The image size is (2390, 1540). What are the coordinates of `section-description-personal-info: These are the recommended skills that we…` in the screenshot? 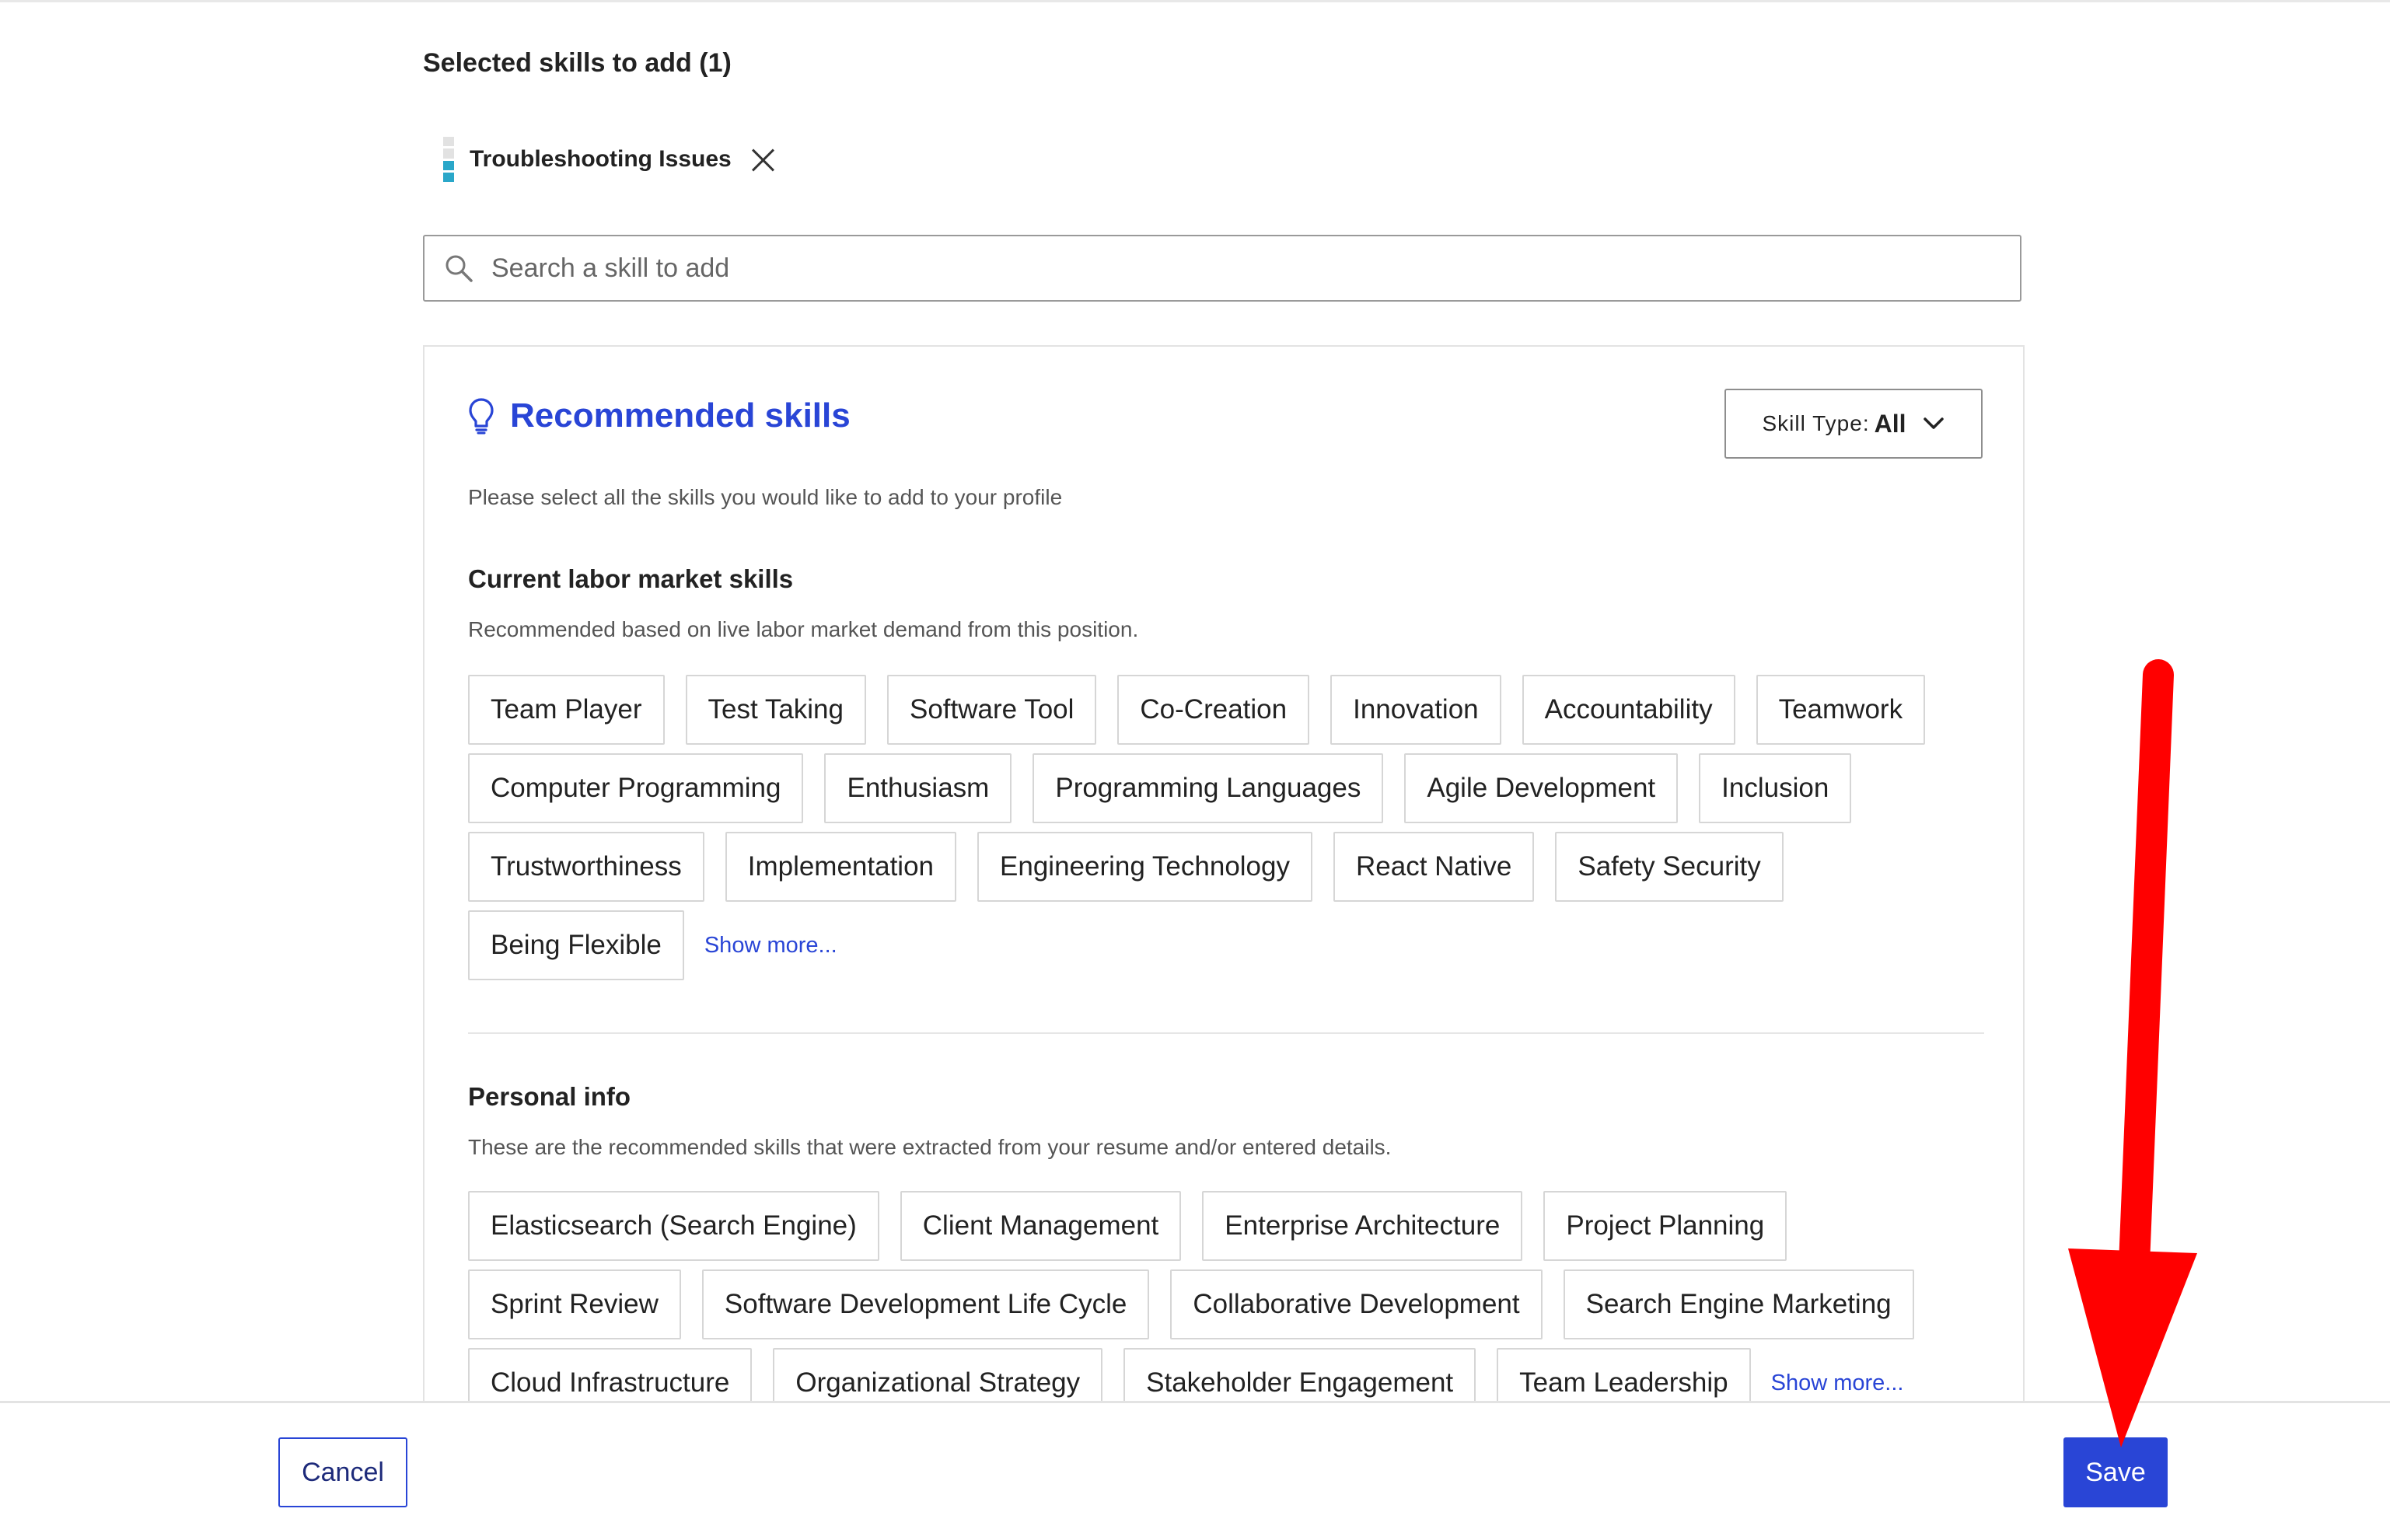 It's located at (930, 1147).